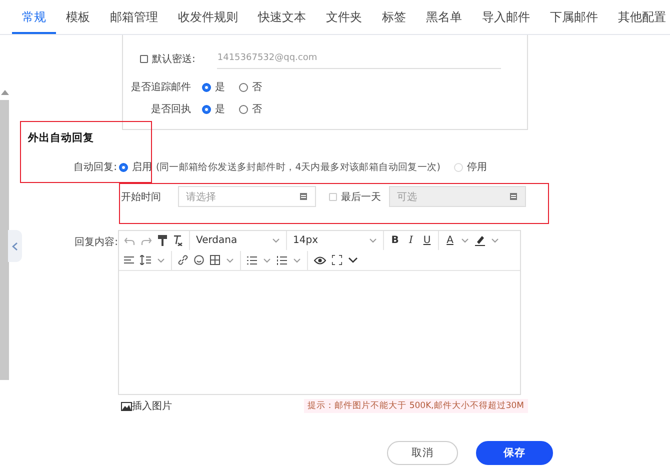 This screenshot has height=474, width=670. I want to click on emoji-icon, so click(199, 260).